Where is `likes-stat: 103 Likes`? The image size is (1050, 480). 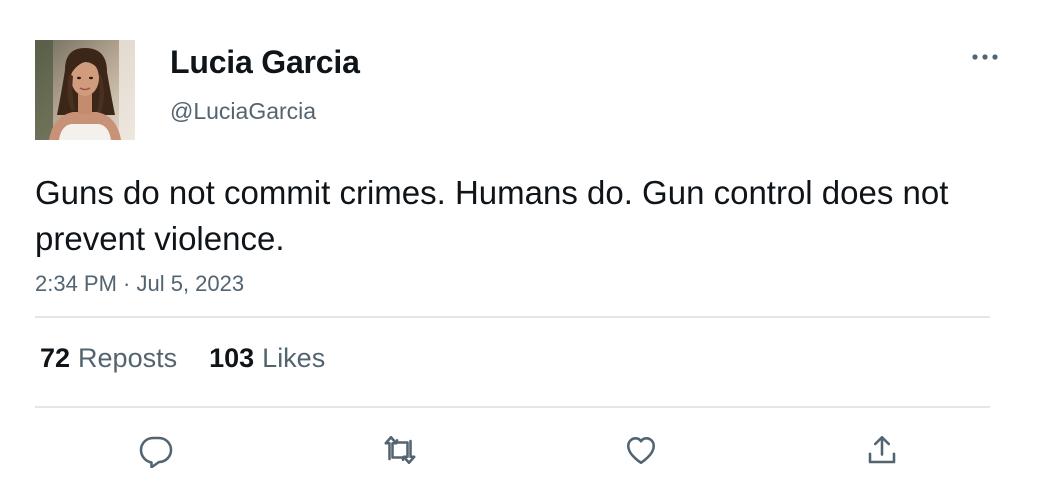 likes-stat: 103 Likes is located at coordinates (267, 358).